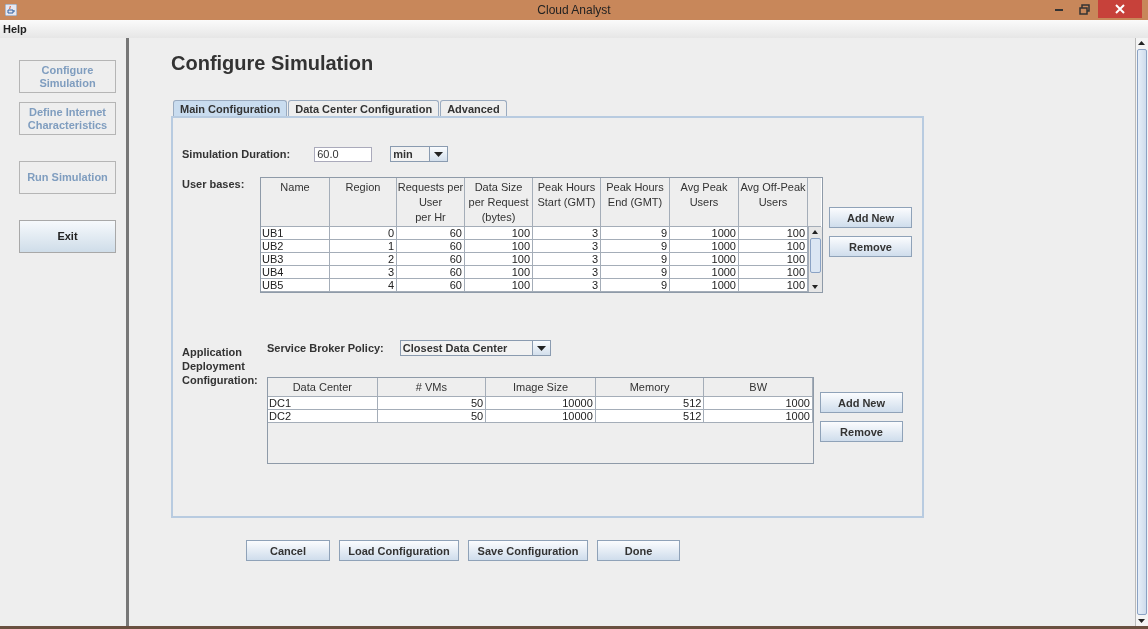  Describe the element at coordinates (273, 64) in the screenshot. I see `page-title: Configure Simulation` at that location.